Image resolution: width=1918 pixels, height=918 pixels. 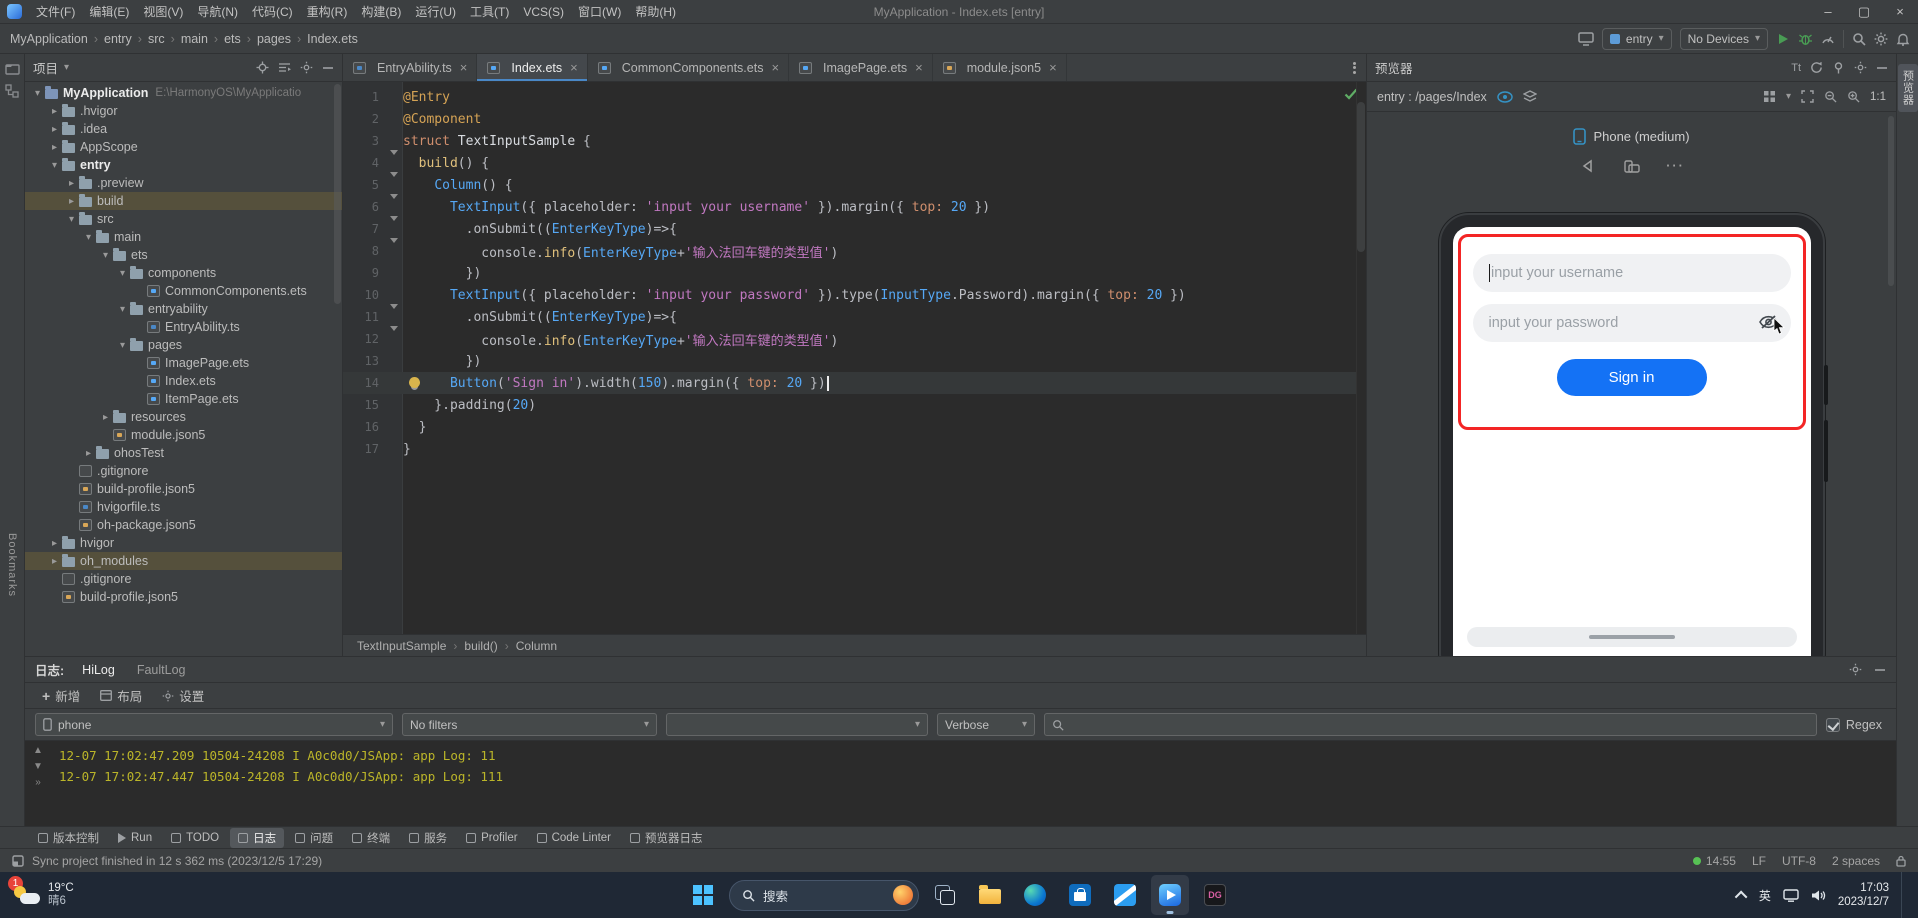 What do you see at coordinates (121, 695) in the screenshot?
I see `layout-button: 布局` at bounding box center [121, 695].